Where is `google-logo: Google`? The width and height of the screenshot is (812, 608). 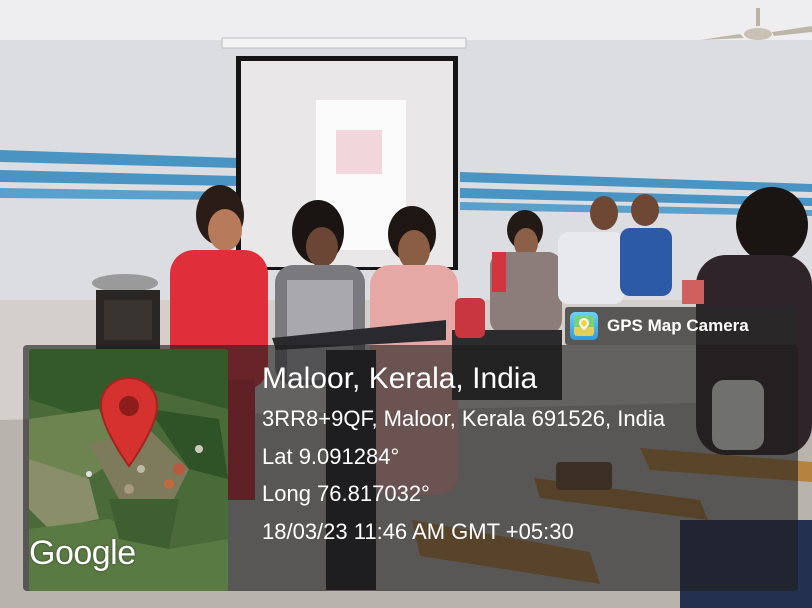 google-logo: Google is located at coordinates (82, 553).